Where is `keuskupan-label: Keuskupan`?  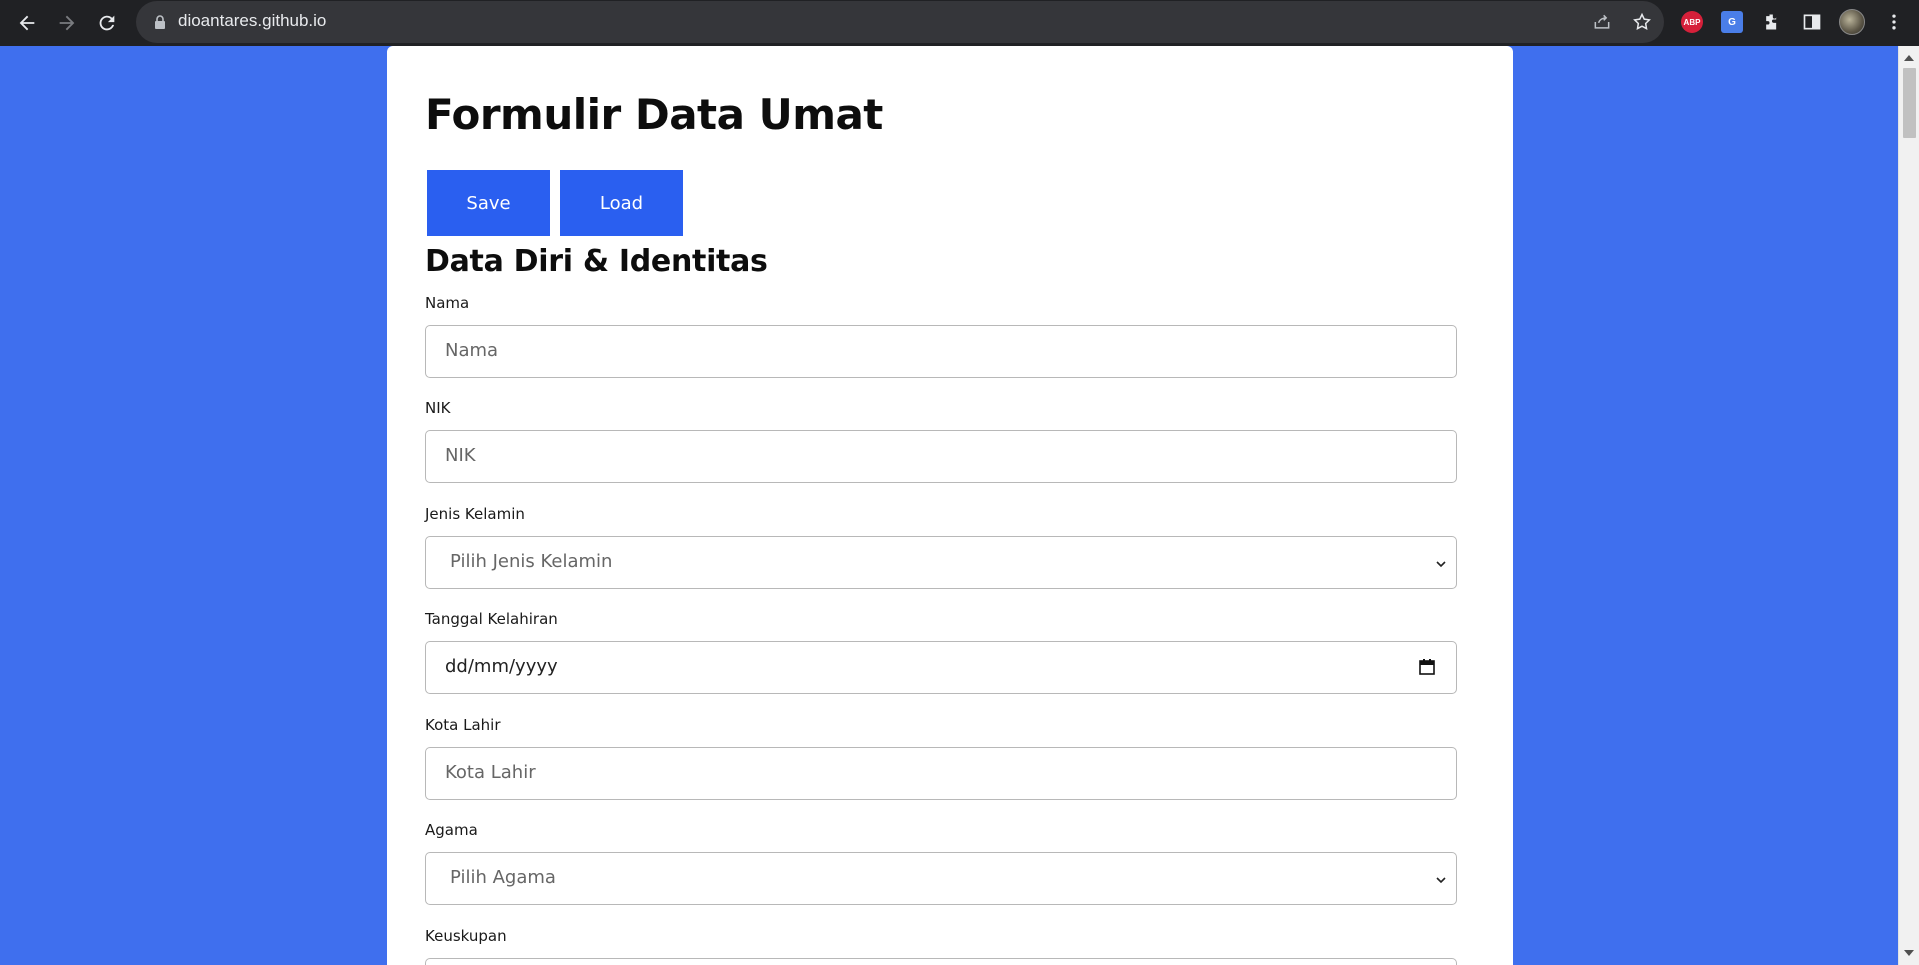 keuskupan-label: Keuskupan is located at coordinates (466, 936).